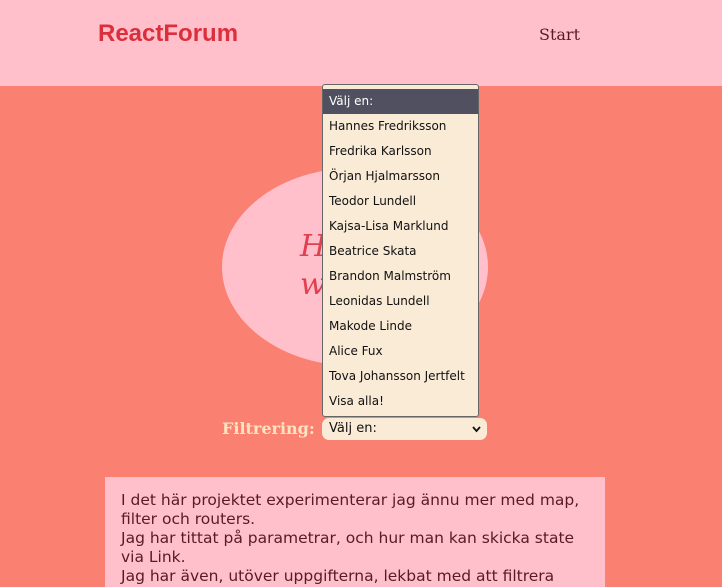 This screenshot has width=722, height=587. I want to click on filter-label: Filtrering:, so click(268, 428).